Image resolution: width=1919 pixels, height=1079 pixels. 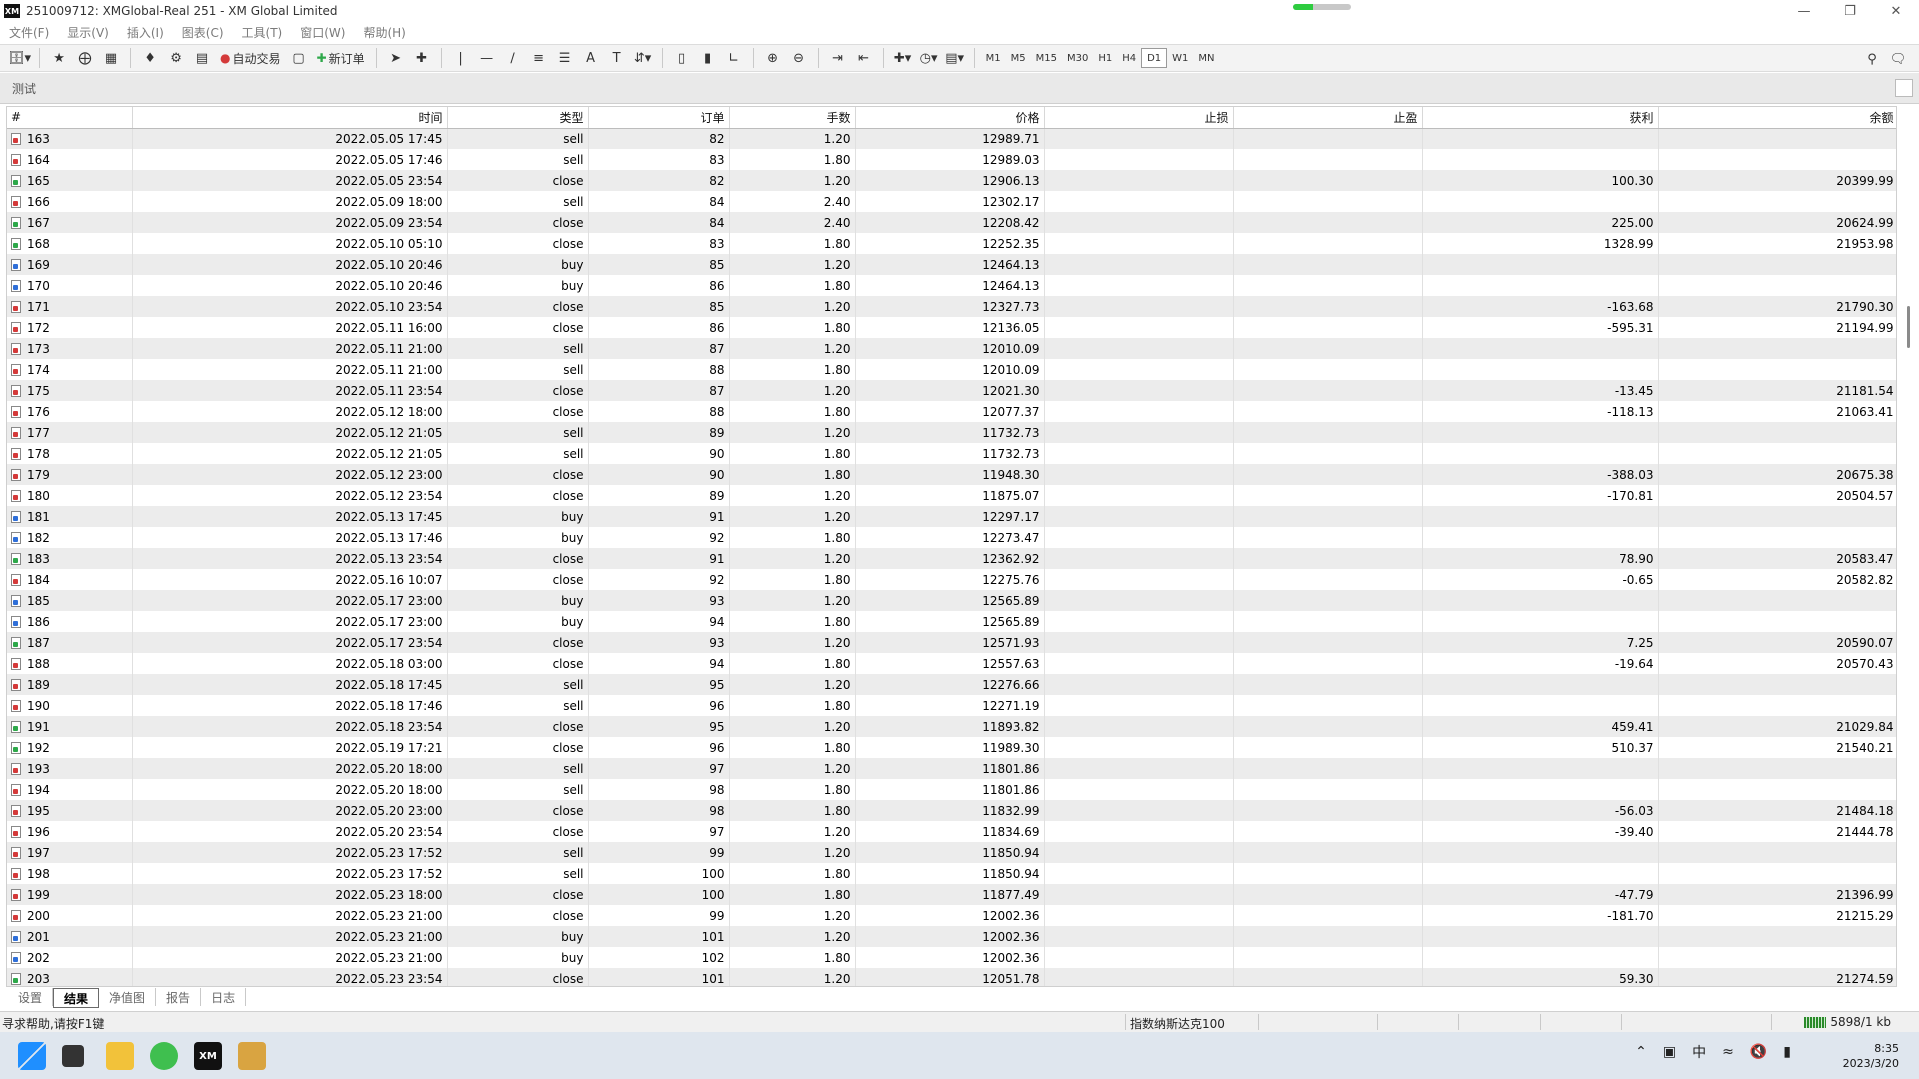 I want to click on column-header-lots: 手数, so click(x=792, y=118).